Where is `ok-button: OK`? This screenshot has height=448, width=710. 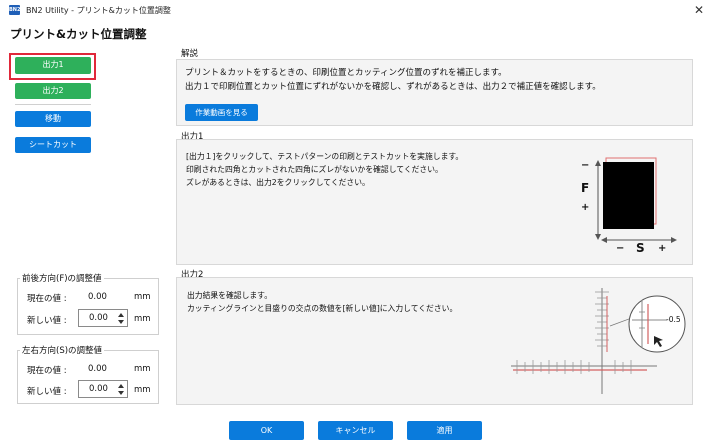
ok-button: OK is located at coordinates (266, 430).